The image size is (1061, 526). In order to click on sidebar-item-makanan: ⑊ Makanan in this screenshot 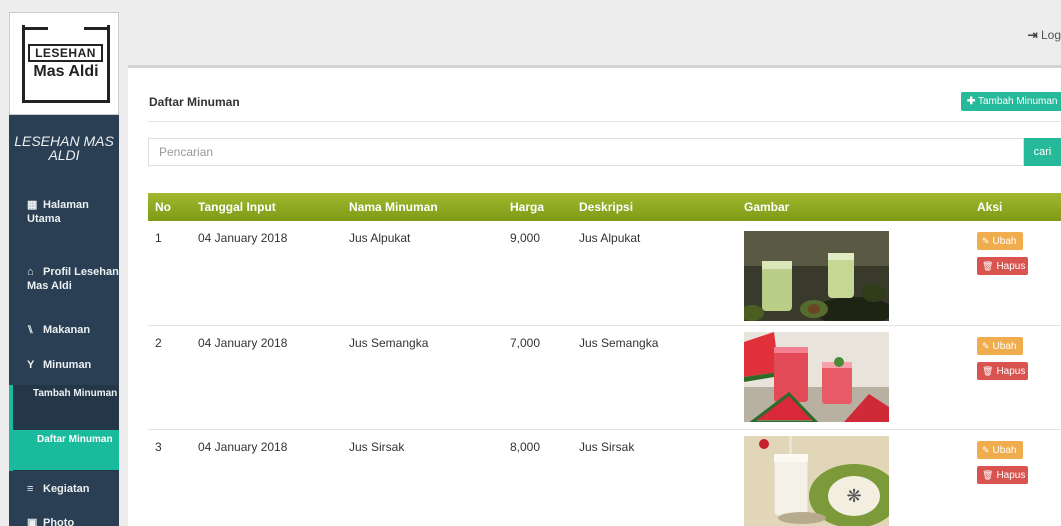, I will do `click(64, 330)`.